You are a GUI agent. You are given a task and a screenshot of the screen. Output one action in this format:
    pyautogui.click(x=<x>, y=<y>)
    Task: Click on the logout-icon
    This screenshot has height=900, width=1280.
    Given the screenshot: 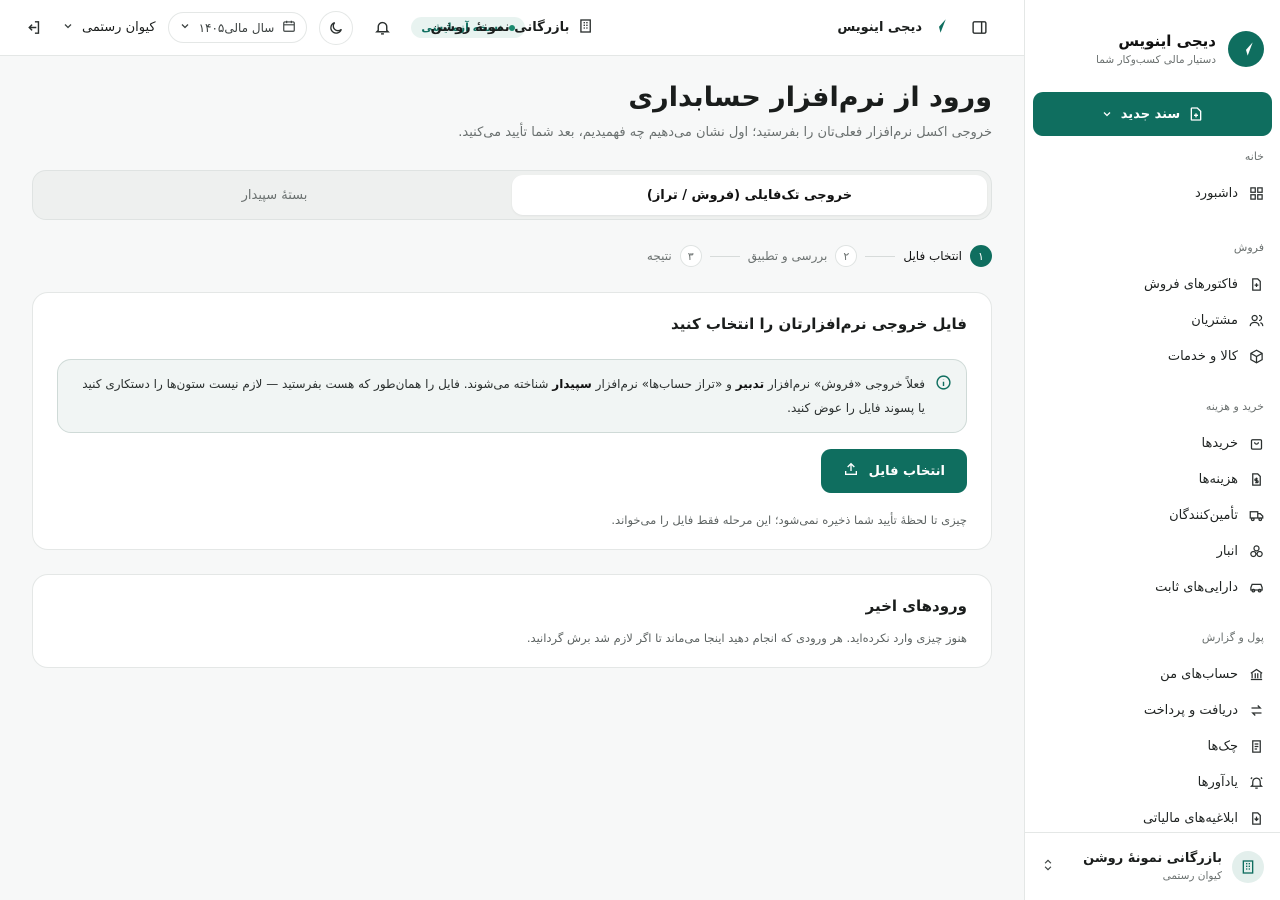 What is the action you would take?
    pyautogui.click(x=33, y=27)
    